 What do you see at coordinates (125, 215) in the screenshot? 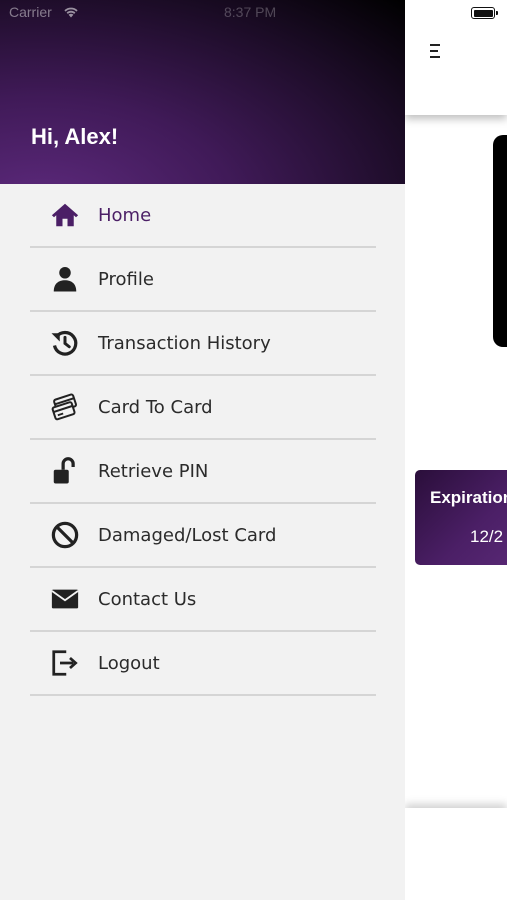
I see `menu-label: Home` at bounding box center [125, 215].